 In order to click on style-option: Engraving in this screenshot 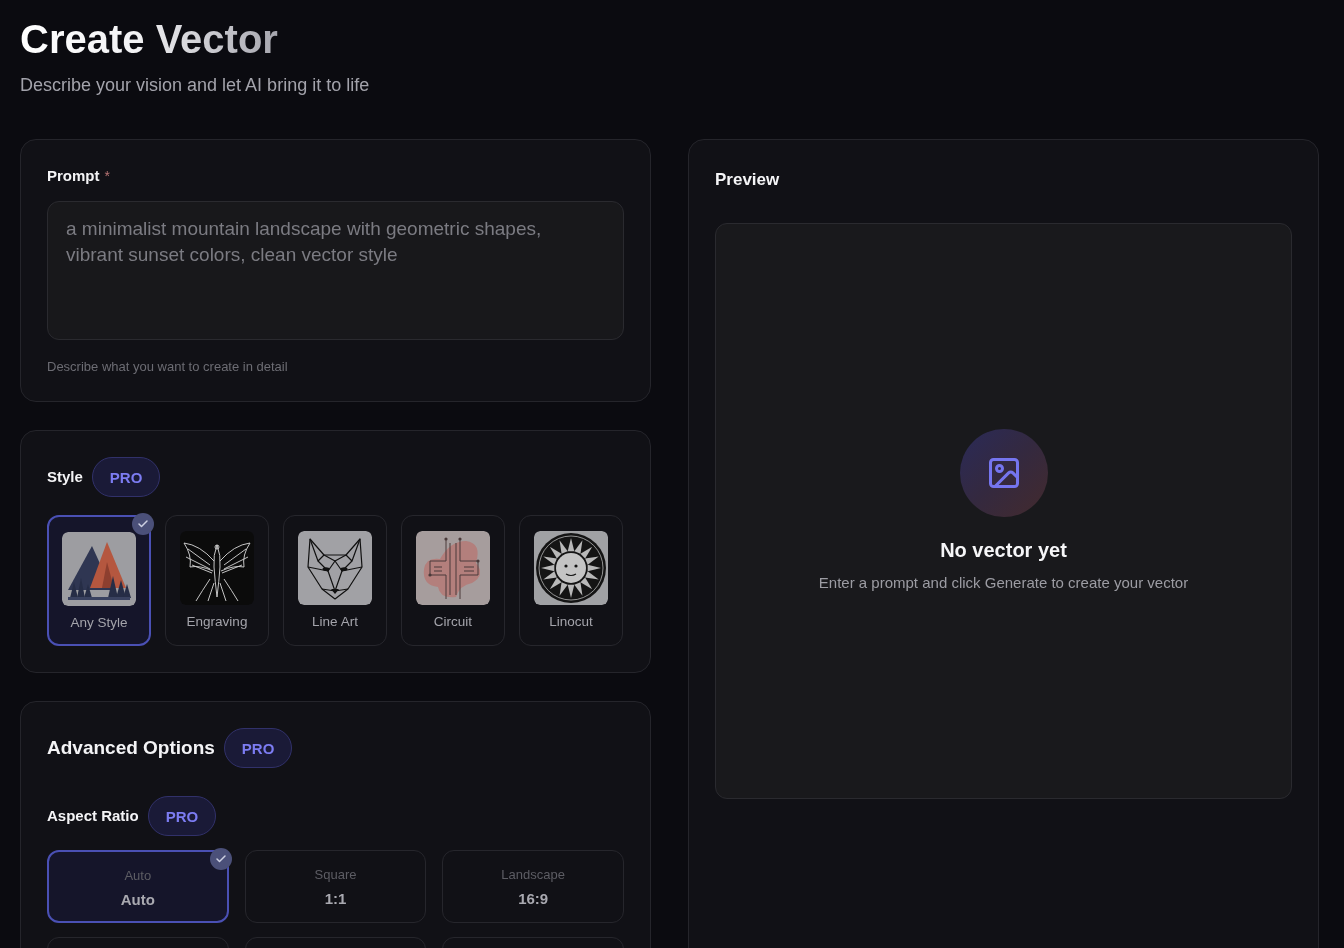, I will do `click(217, 580)`.